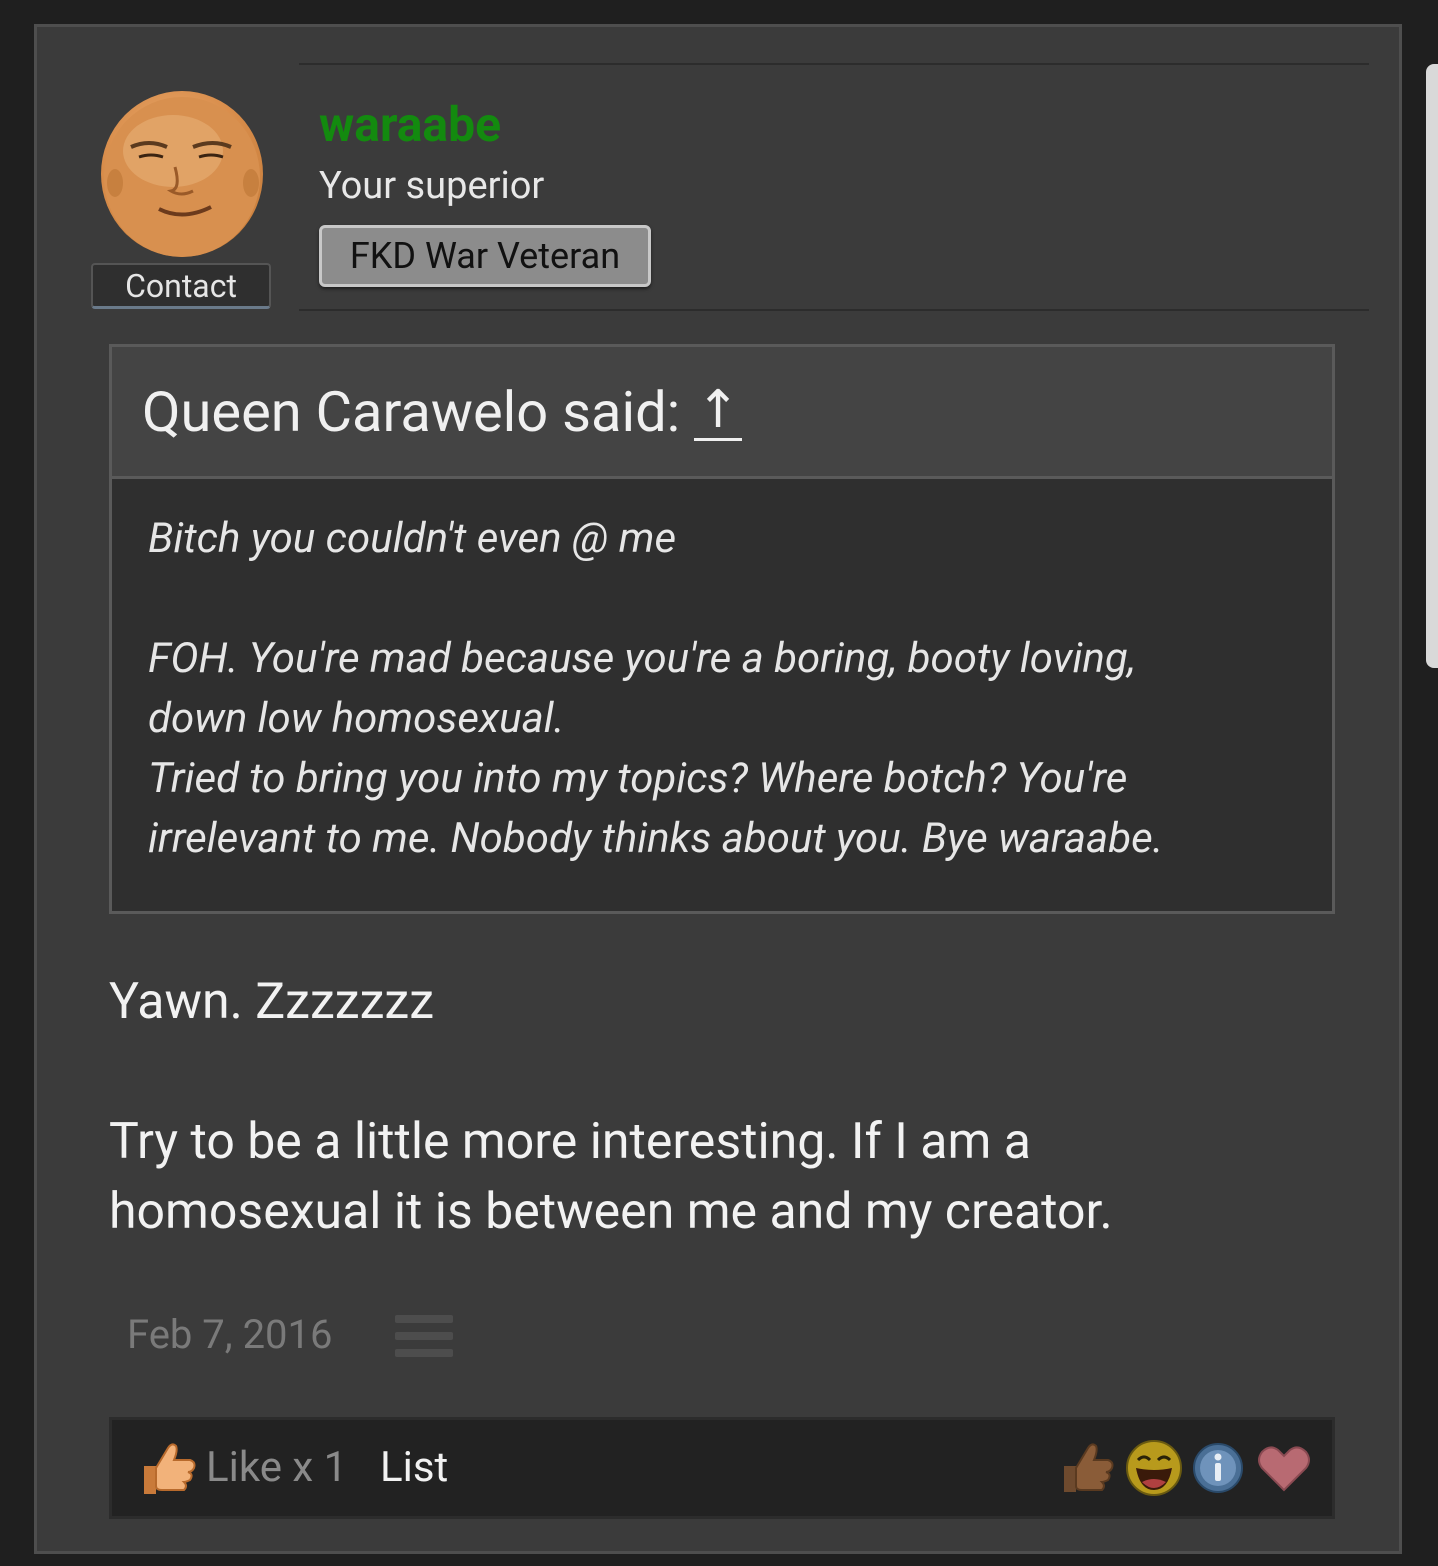  Describe the element at coordinates (181, 286) in the screenshot. I see `contact-button: Contact` at that location.